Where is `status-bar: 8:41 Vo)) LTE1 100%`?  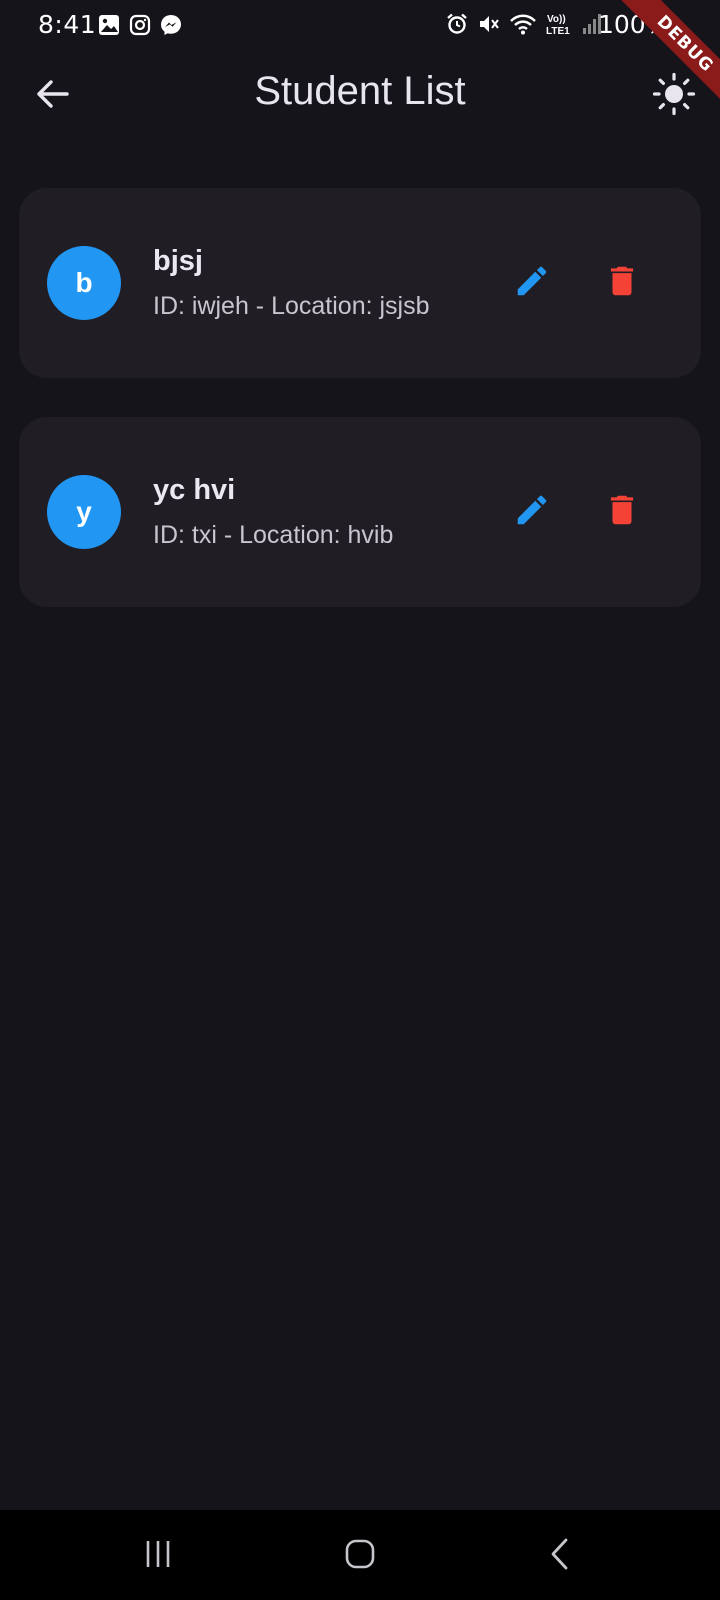
status-bar: 8:41 Vo)) LTE1 100% is located at coordinates (360, 26).